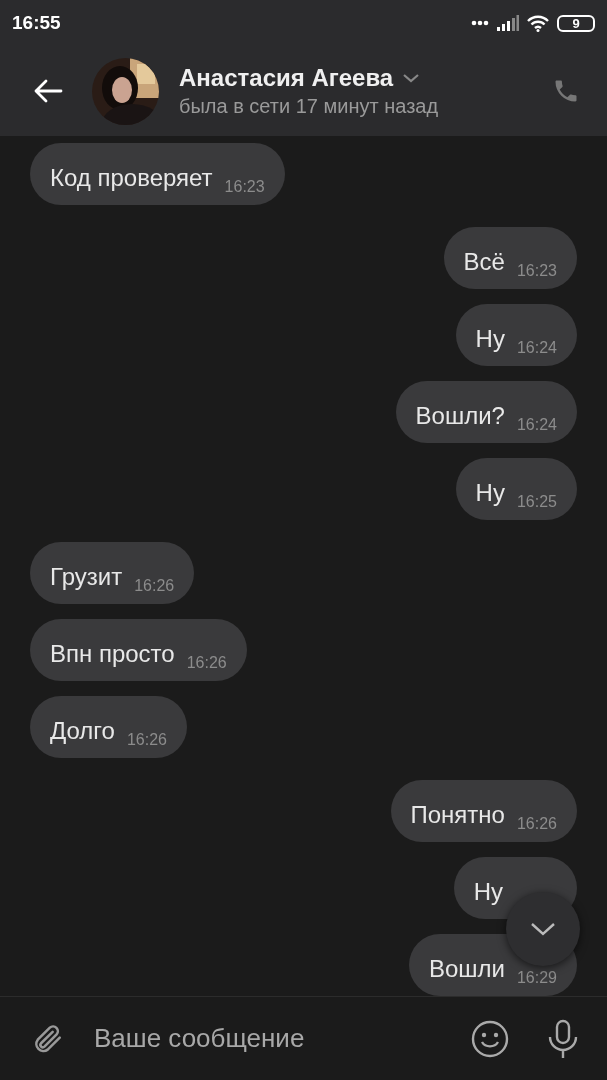  I want to click on message-text: Впн просто, so click(112, 654).